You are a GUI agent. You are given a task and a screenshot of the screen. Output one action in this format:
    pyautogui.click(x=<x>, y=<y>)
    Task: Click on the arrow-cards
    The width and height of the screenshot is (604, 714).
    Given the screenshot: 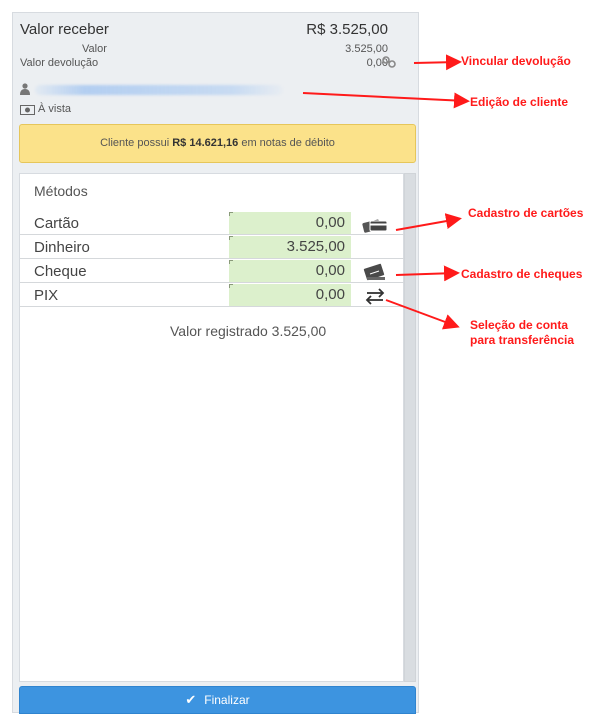 What is the action you would take?
    pyautogui.click(x=428, y=222)
    